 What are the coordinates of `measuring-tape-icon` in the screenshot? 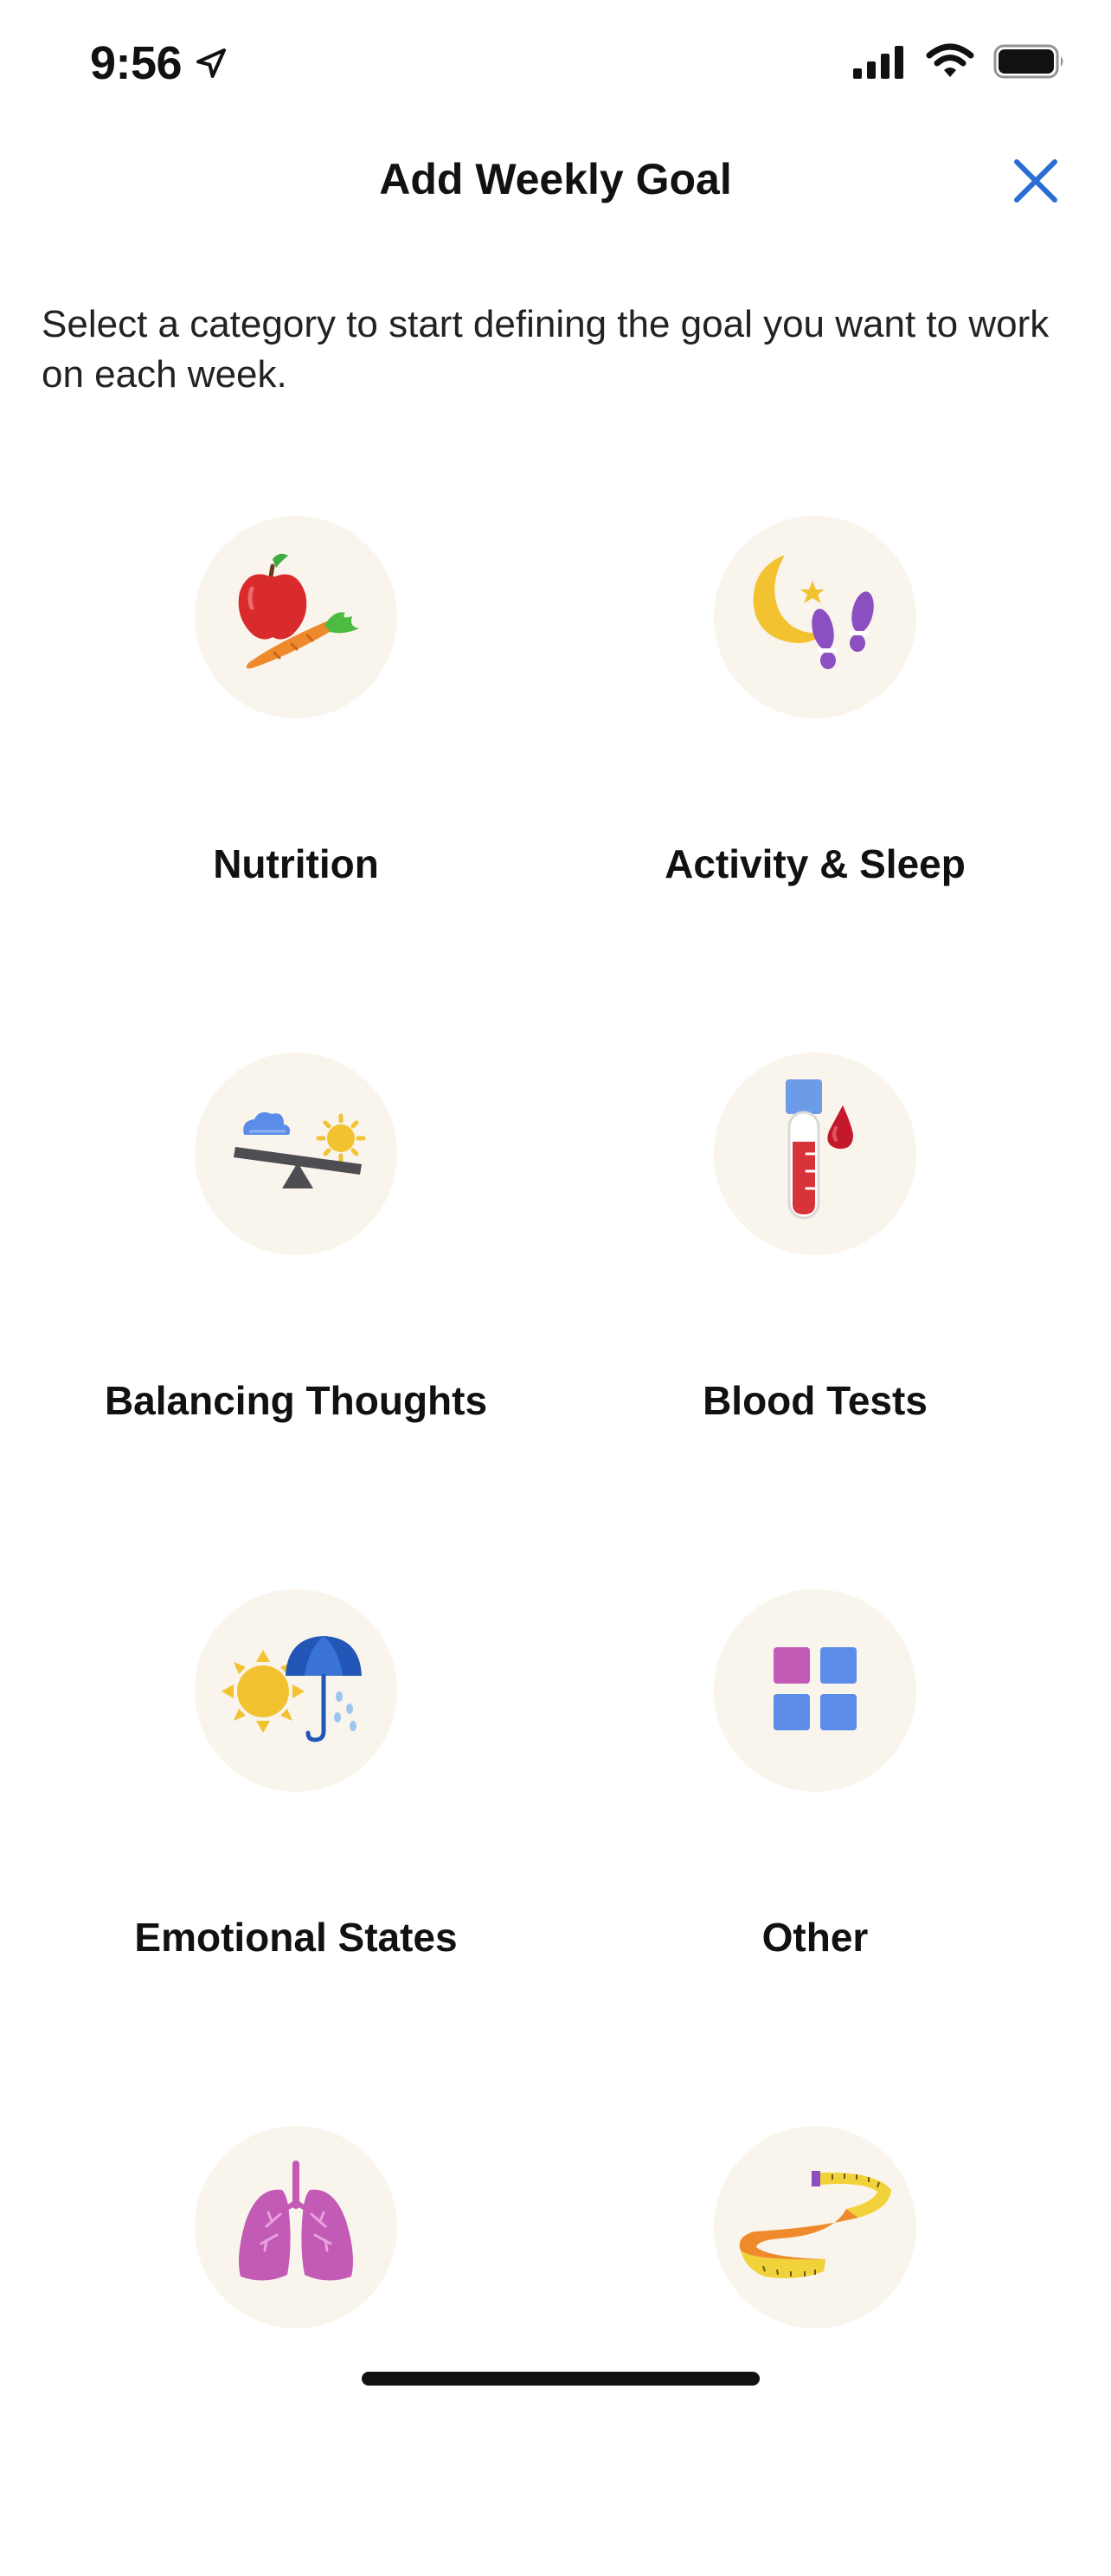 It's located at (815, 2228).